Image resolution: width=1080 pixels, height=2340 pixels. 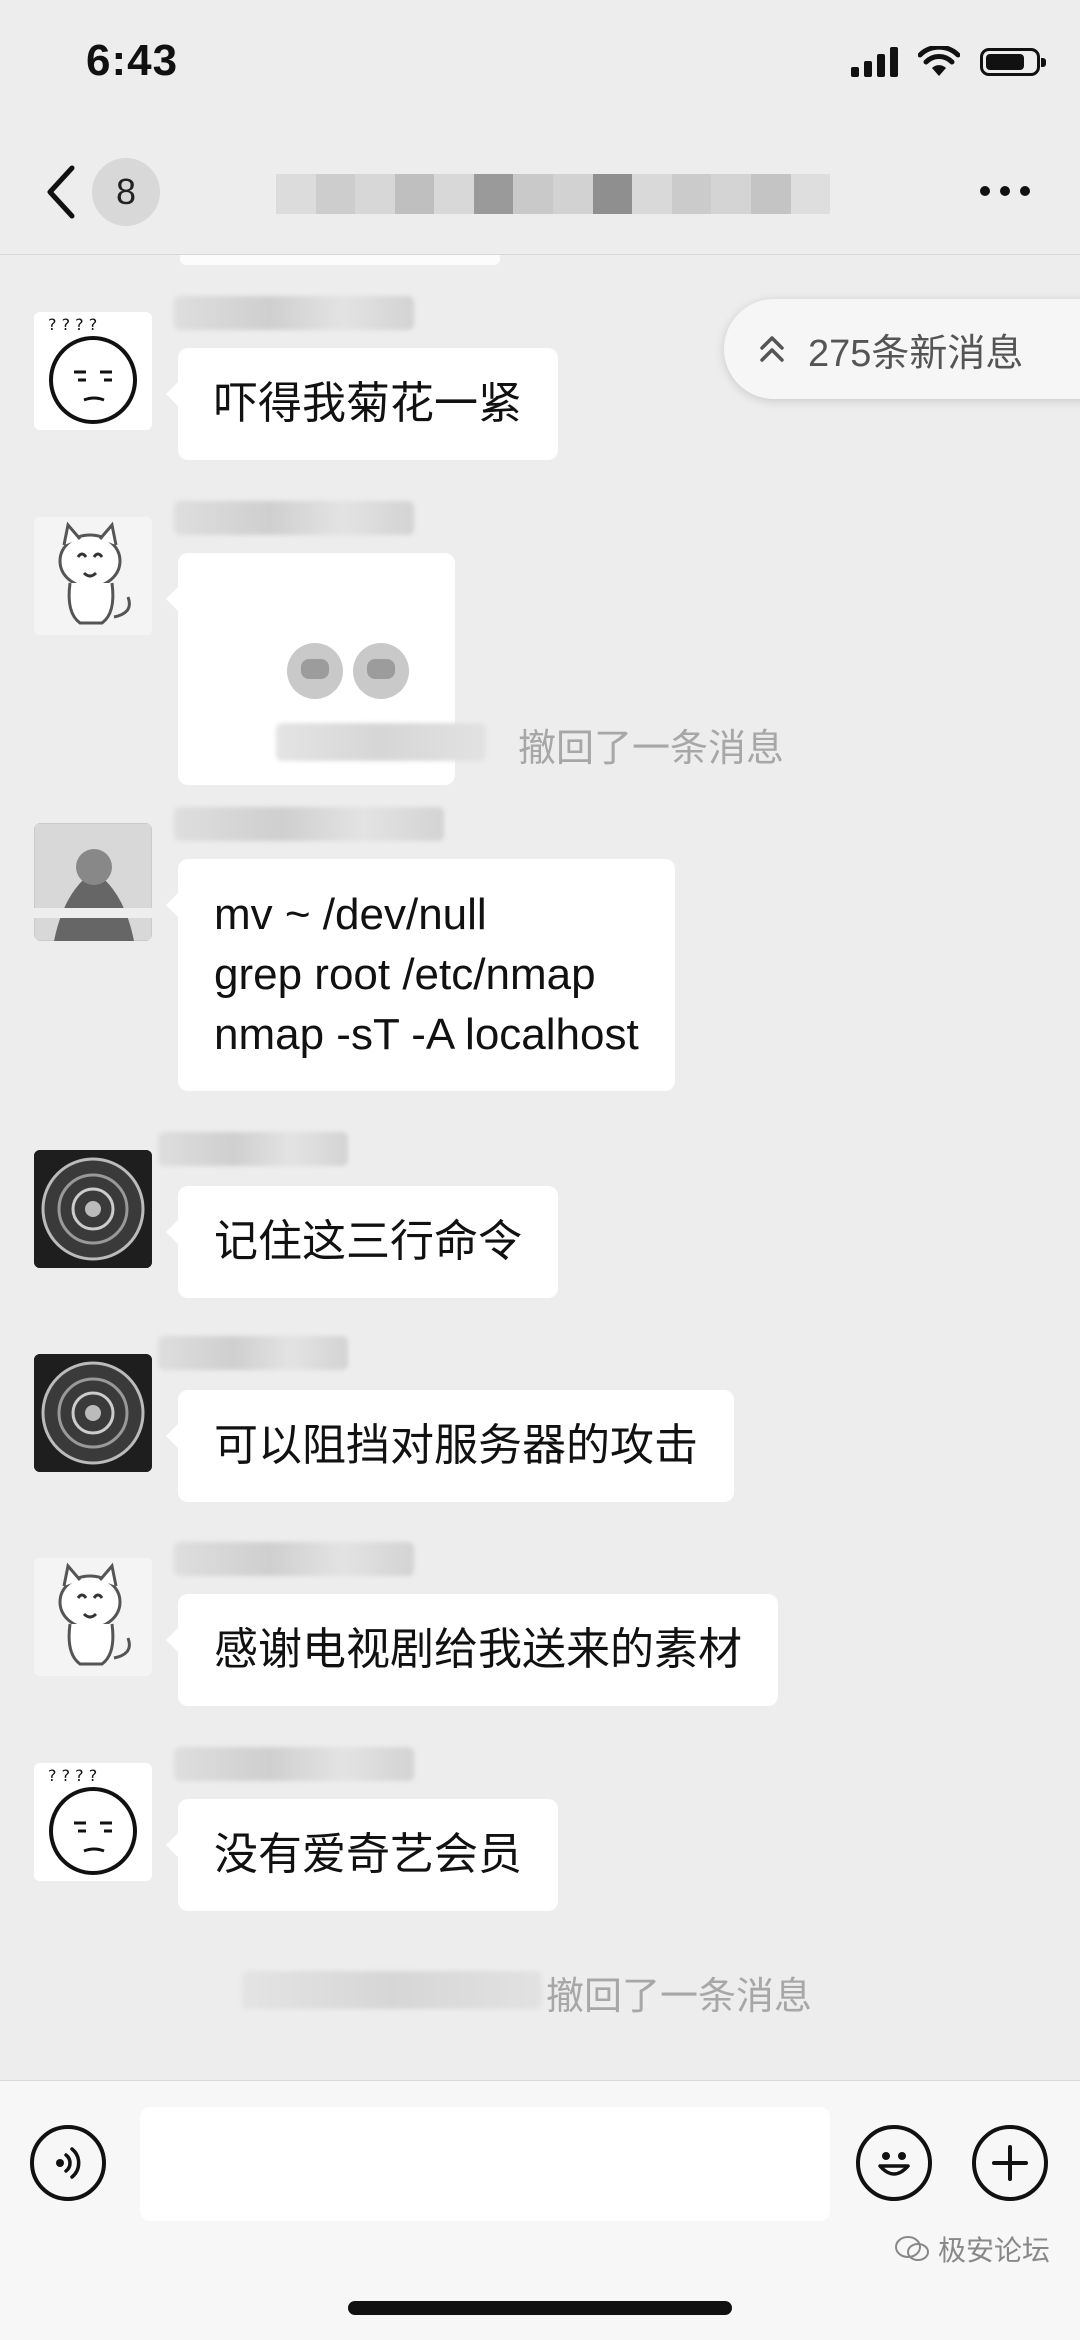 I want to click on message-input, so click(x=485, y=2164).